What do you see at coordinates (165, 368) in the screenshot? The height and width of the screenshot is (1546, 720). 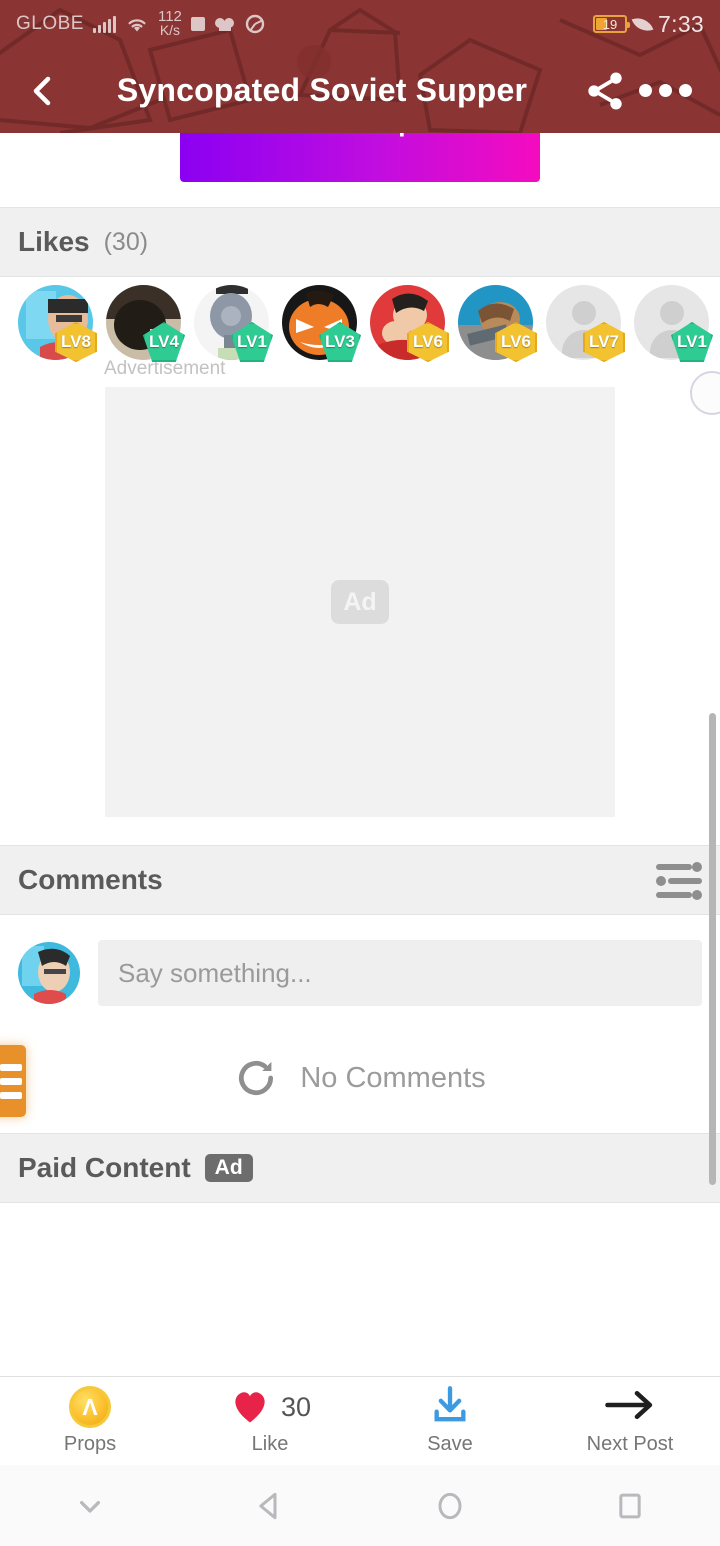 I see `advertisement-label: Advertisement` at bounding box center [165, 368].